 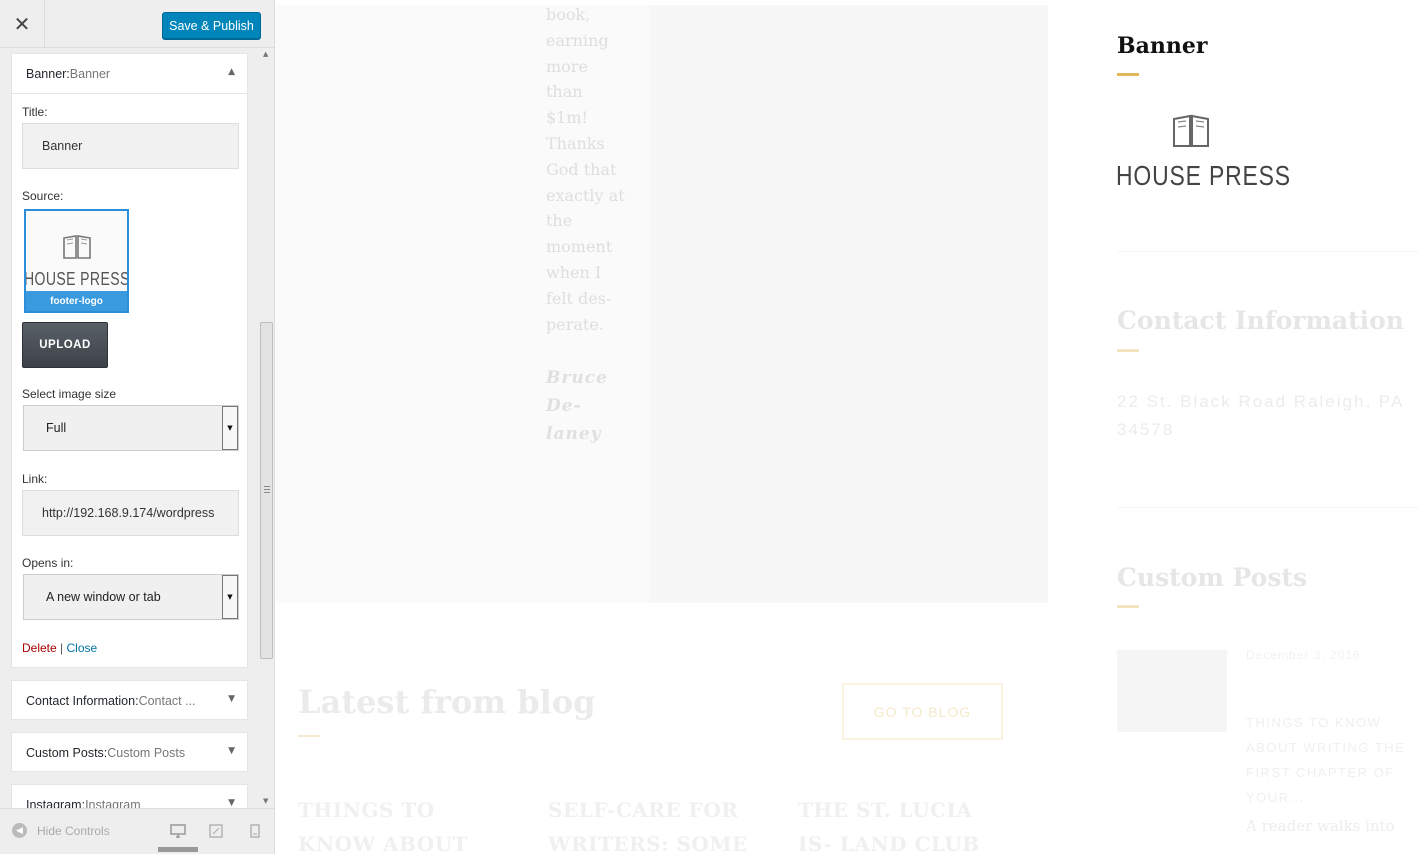 What do you see at coordinates (1260, 320) in the screenshot?
I see `contact-widget-title: Contact Information` at bounding box center [1260, 320].